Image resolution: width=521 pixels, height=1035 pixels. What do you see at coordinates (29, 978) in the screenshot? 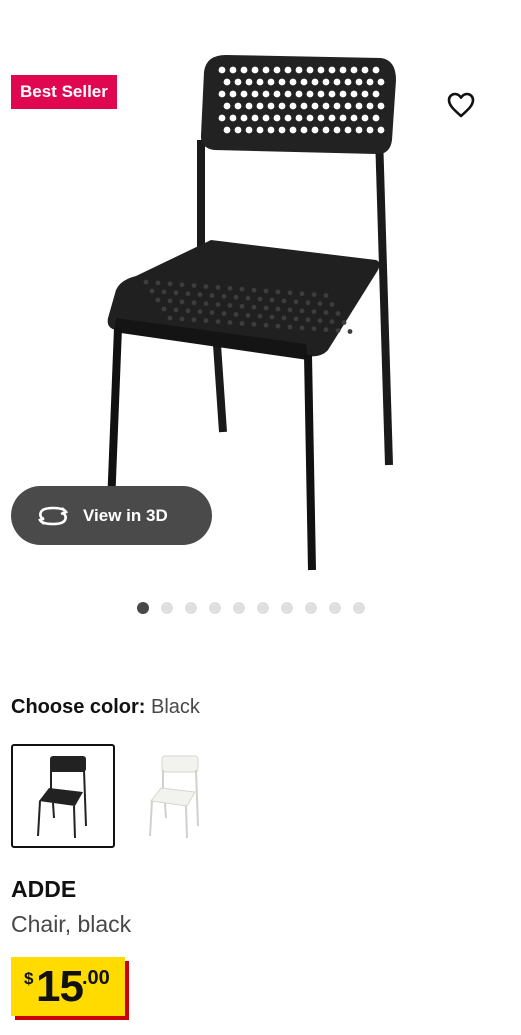
I see `price-currency: $` at bounding box center [29, 978].